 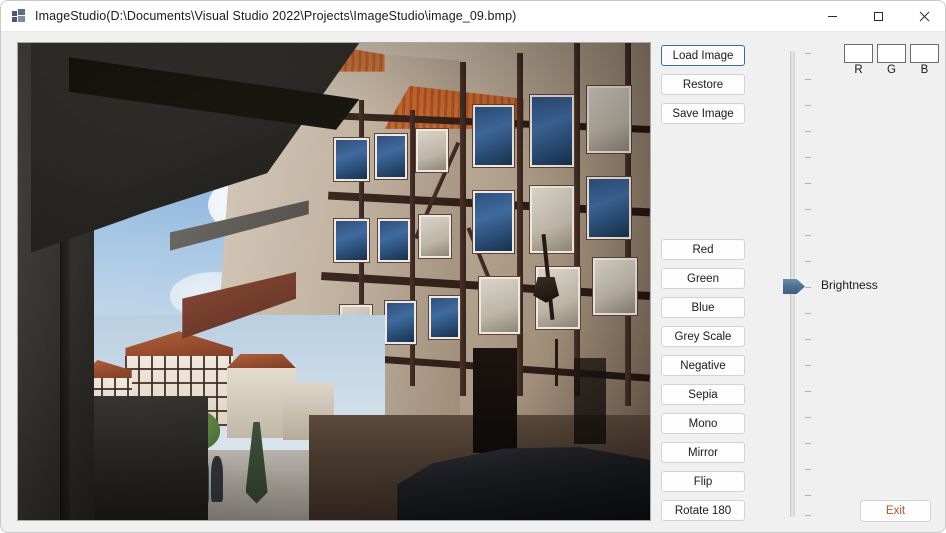 I want to click on maximize-icon, so click(x=878, y=16).